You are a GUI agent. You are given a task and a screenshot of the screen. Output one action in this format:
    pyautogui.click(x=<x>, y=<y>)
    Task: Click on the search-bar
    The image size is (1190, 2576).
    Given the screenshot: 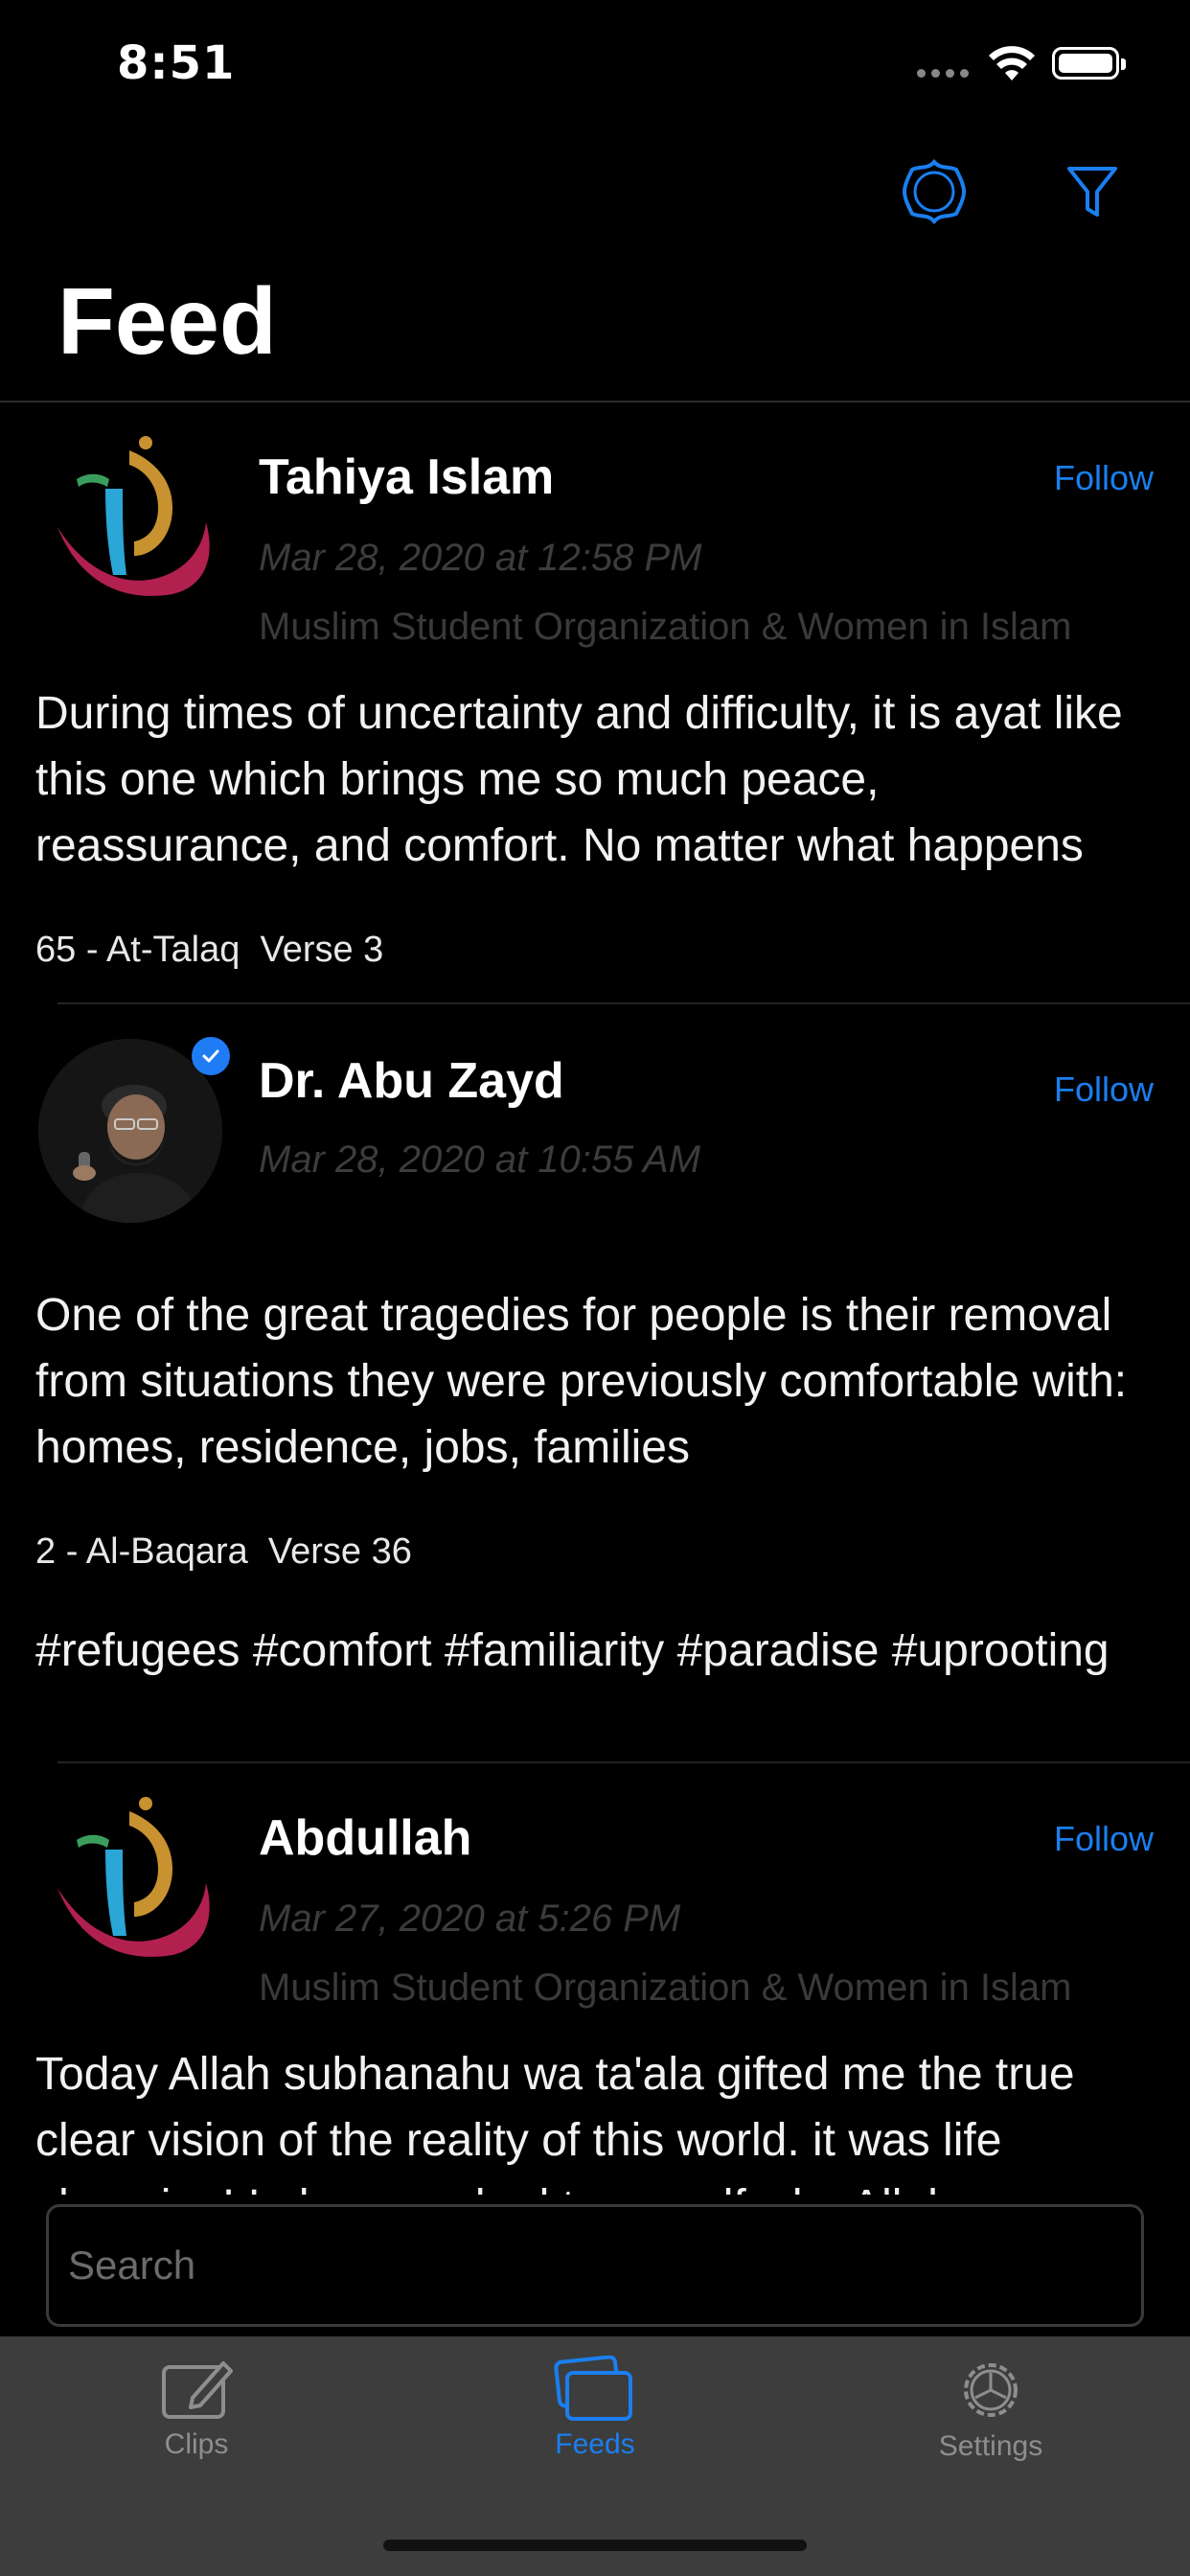 What is the action you would take?
    pyautogui.click(x=595, y=2265)
    